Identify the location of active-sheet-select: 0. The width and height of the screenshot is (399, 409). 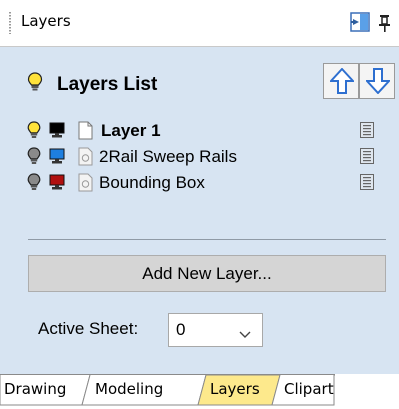
(215, 330).